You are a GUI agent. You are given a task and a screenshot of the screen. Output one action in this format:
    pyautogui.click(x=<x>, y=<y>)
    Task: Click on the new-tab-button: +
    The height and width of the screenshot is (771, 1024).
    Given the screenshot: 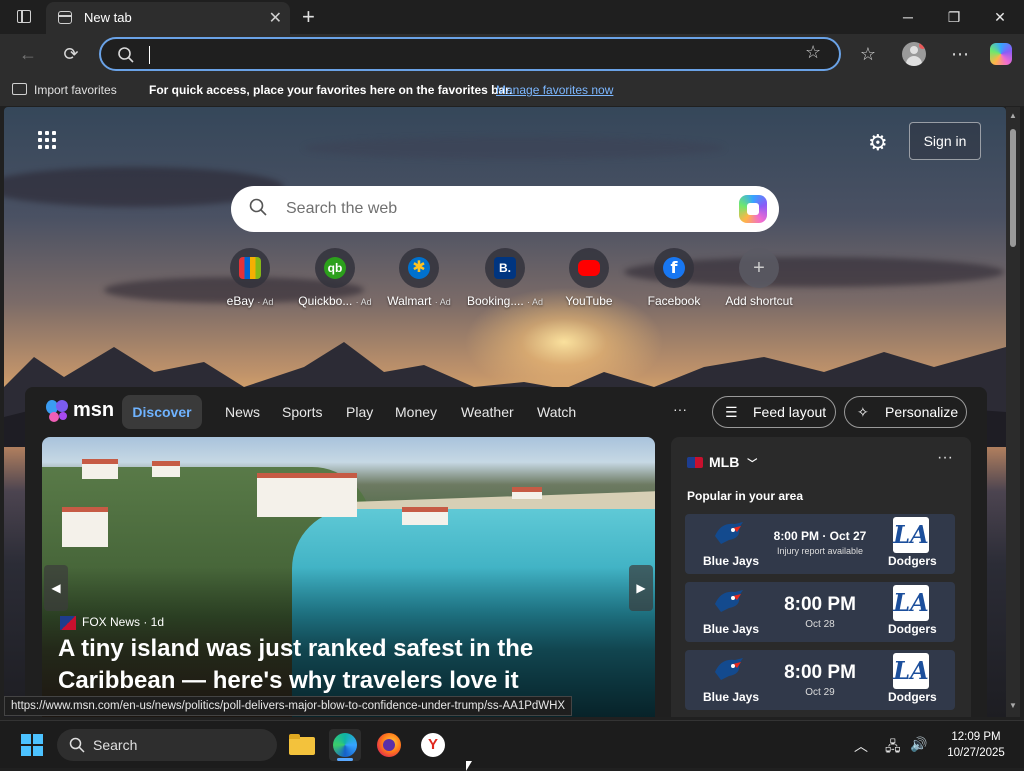 What is the action you would take?
    pyautogui.click(x=308, y=17)
    